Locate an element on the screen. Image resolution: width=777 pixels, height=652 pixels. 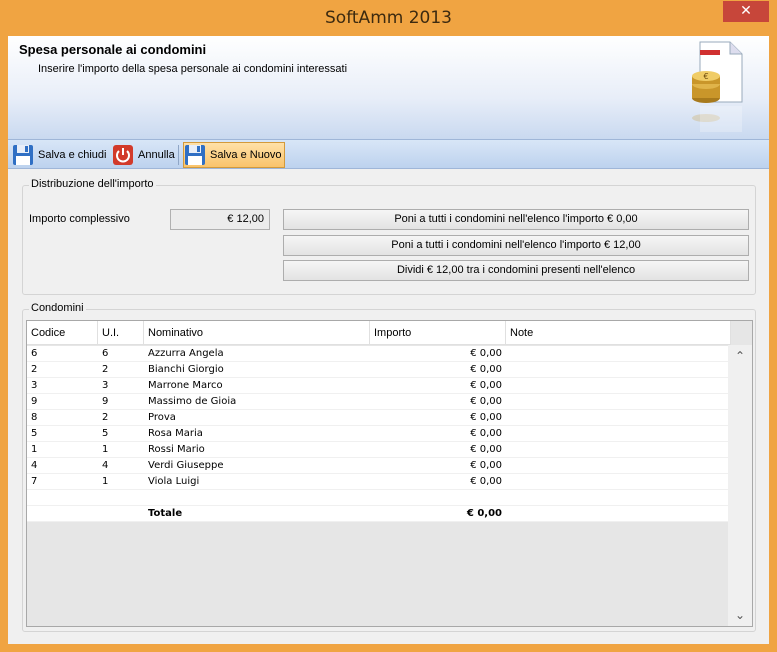
table-row: 3 3 Marrone Marco € 0,00 is located at coordinates (379, 386).